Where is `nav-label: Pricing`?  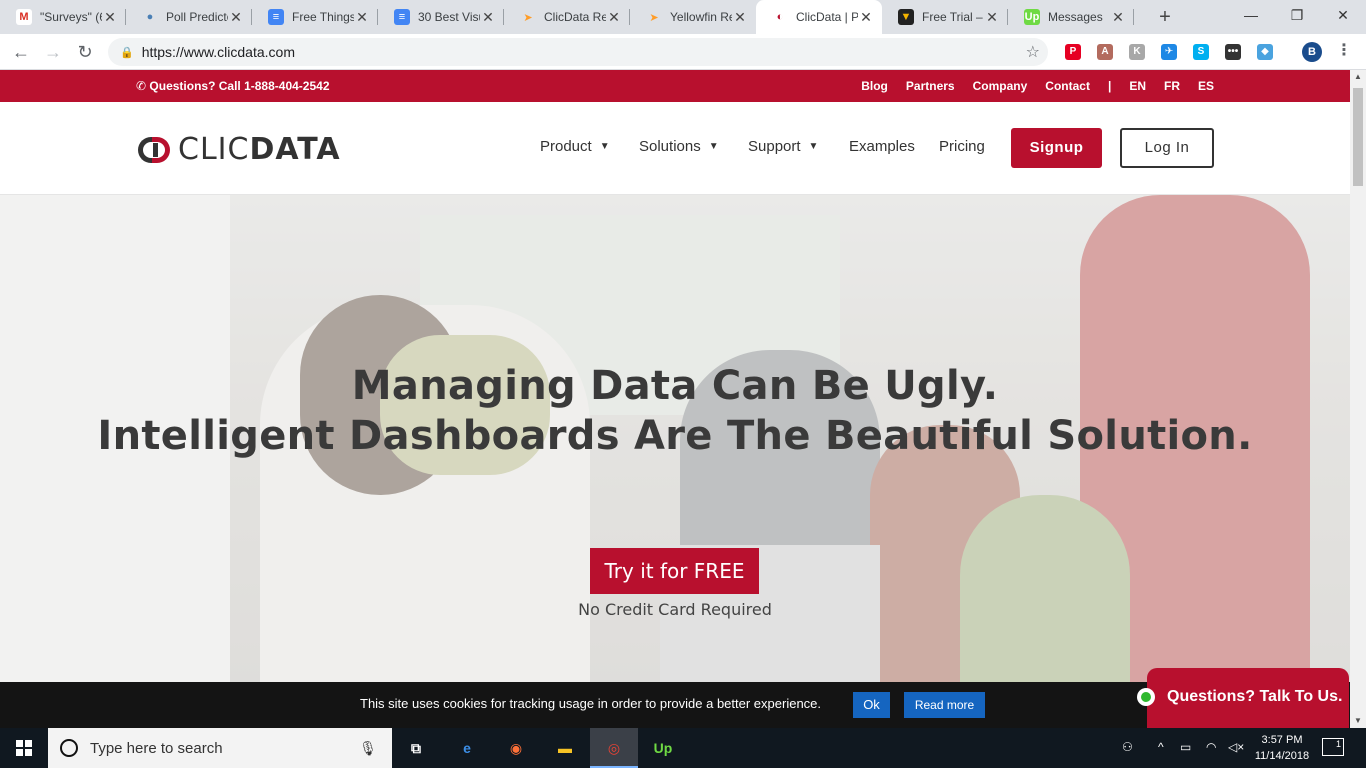
nav-label: Pricing is located at coordinates (962, 146).